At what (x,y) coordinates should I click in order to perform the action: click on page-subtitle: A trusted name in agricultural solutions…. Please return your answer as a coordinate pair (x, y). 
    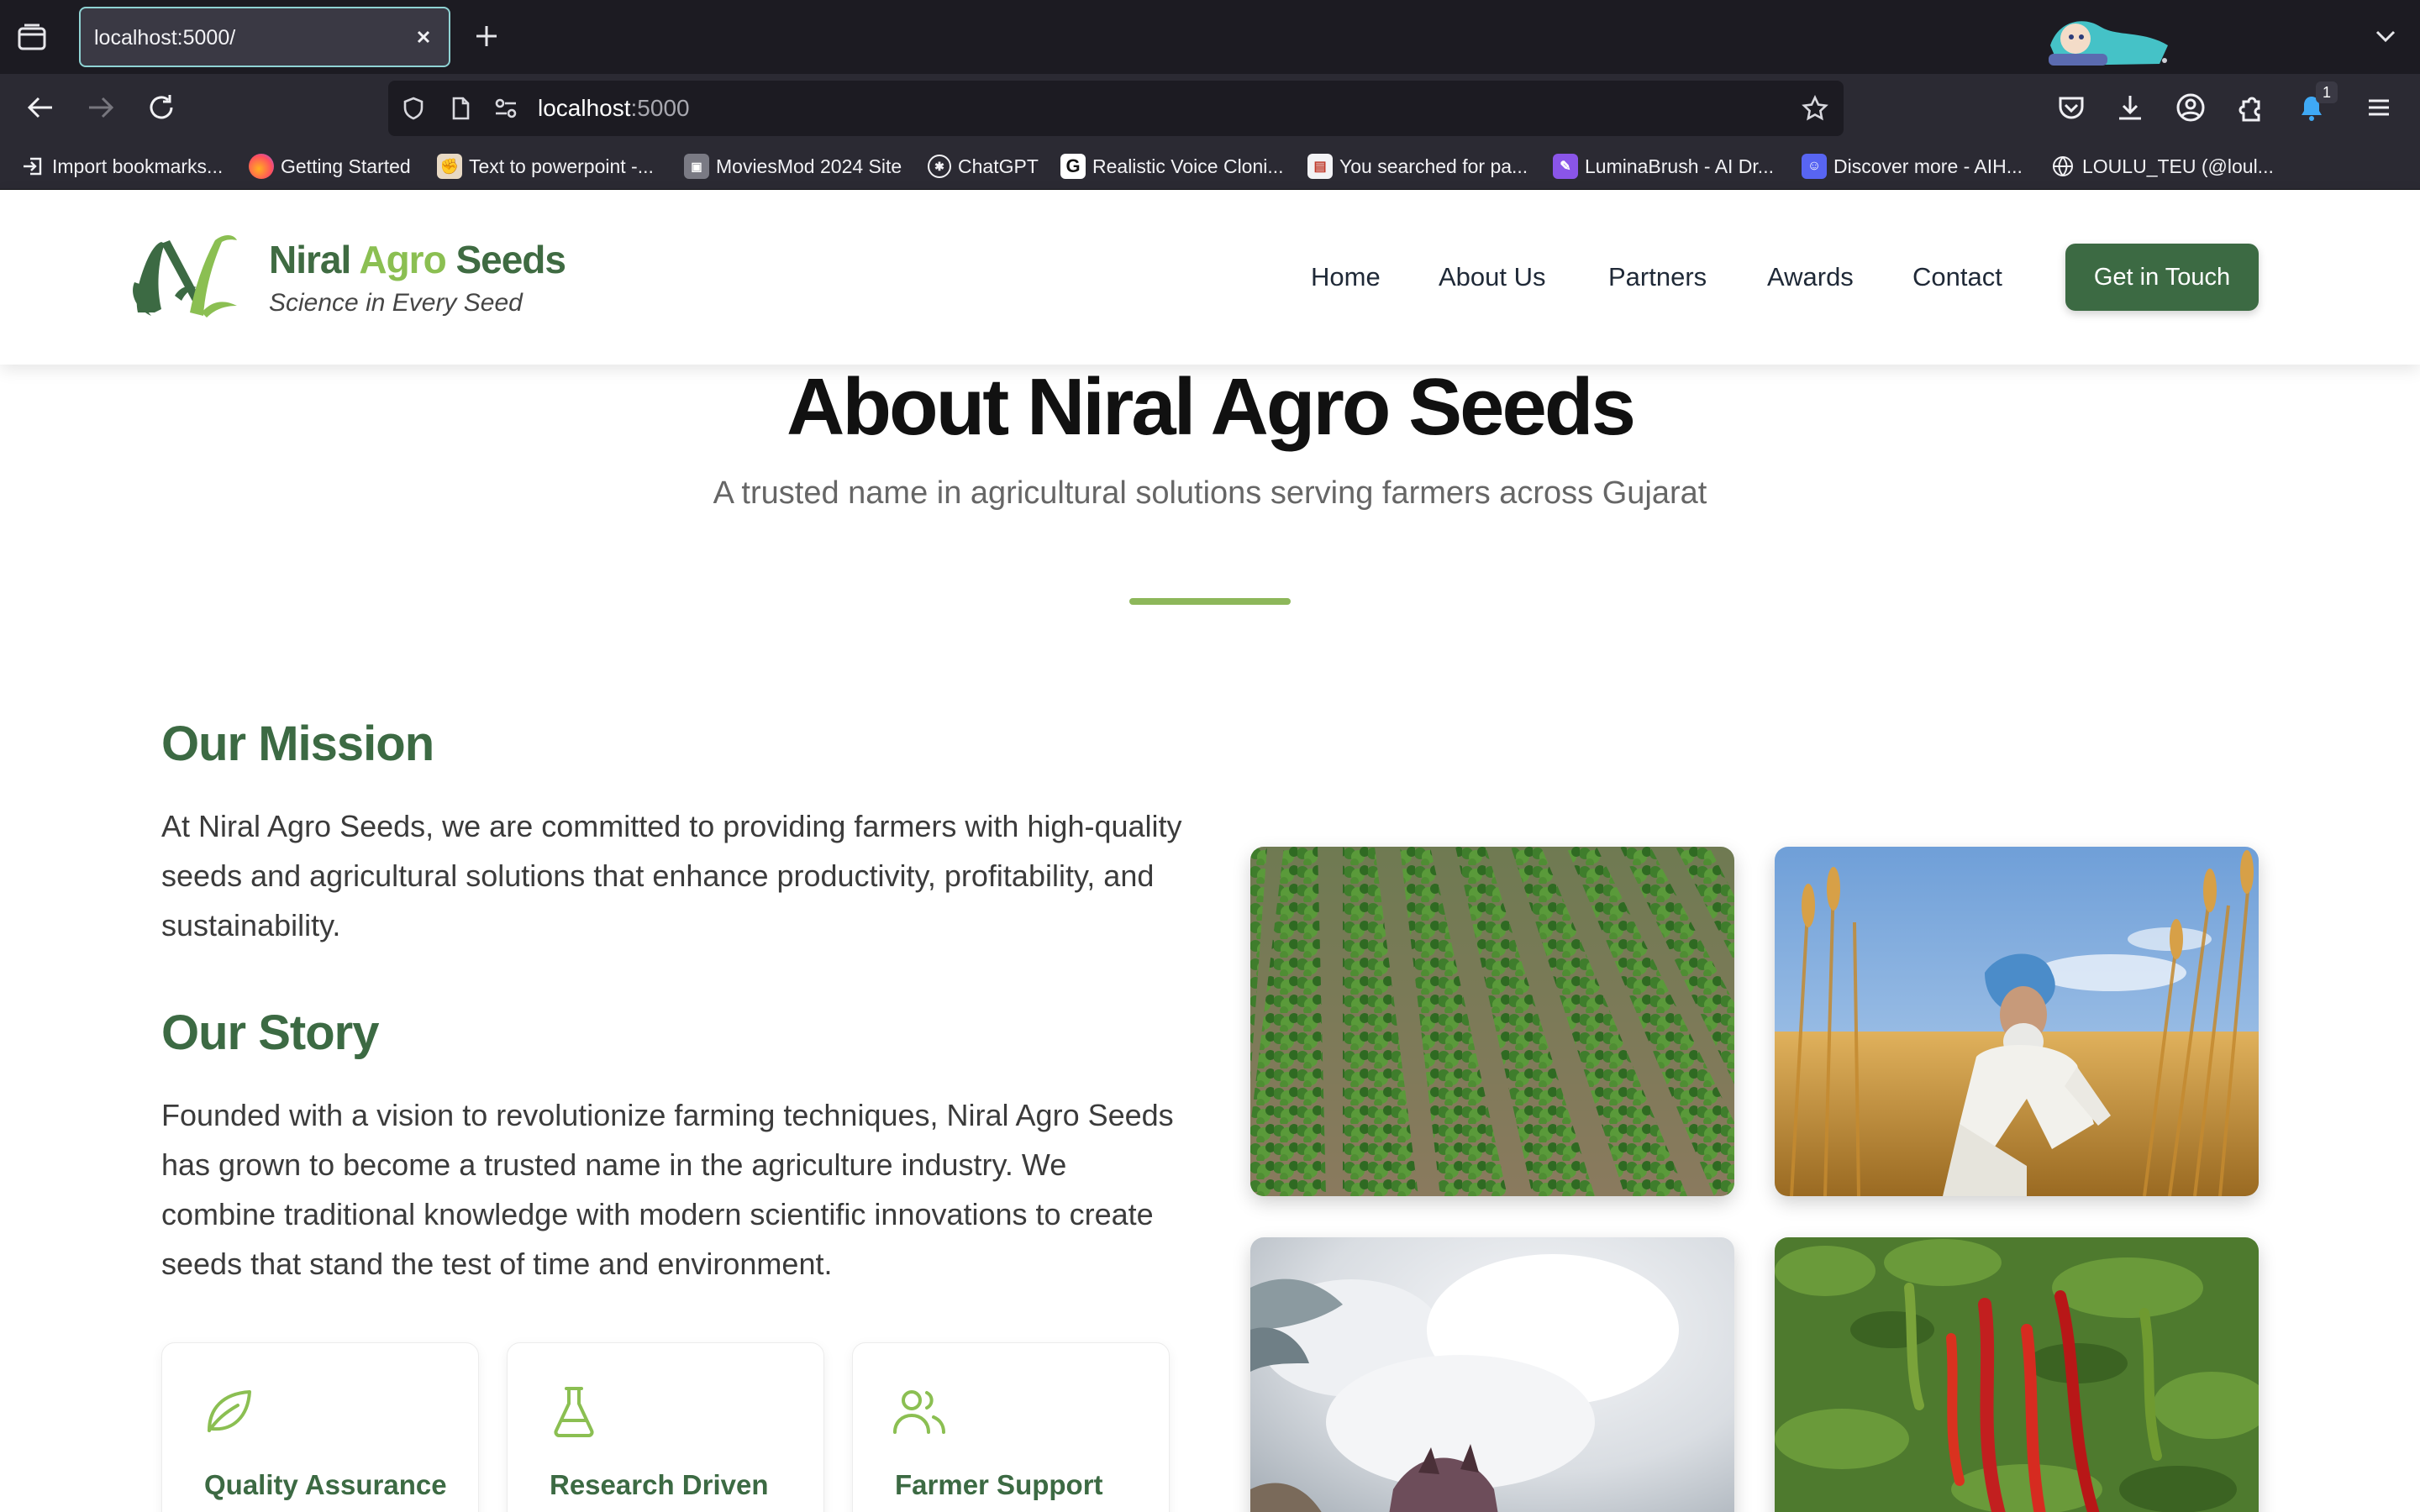
    Looking at the image, I should click on (1210, 493).